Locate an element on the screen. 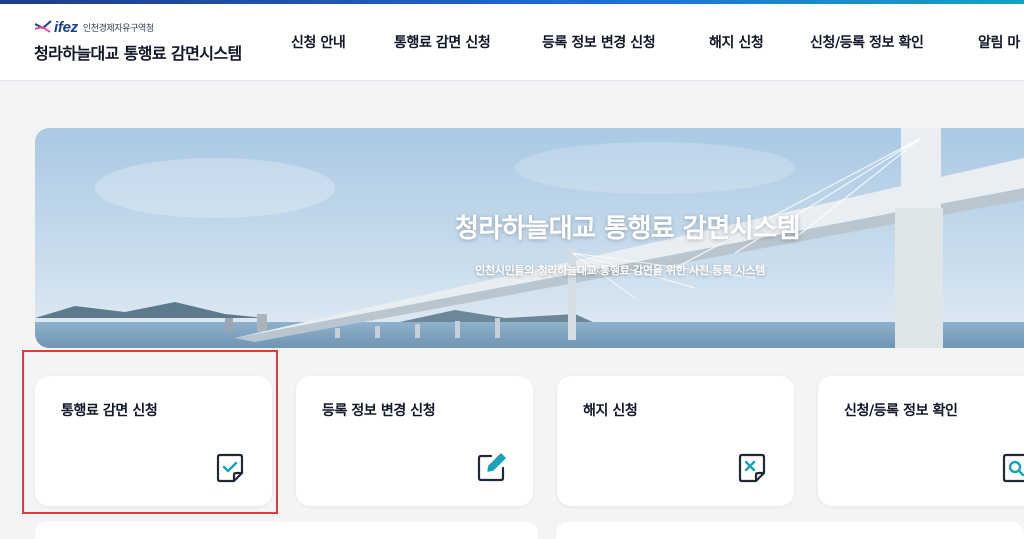  nav-item-apply: 통행료 감면 신청 is located at coordinates (442, 42).